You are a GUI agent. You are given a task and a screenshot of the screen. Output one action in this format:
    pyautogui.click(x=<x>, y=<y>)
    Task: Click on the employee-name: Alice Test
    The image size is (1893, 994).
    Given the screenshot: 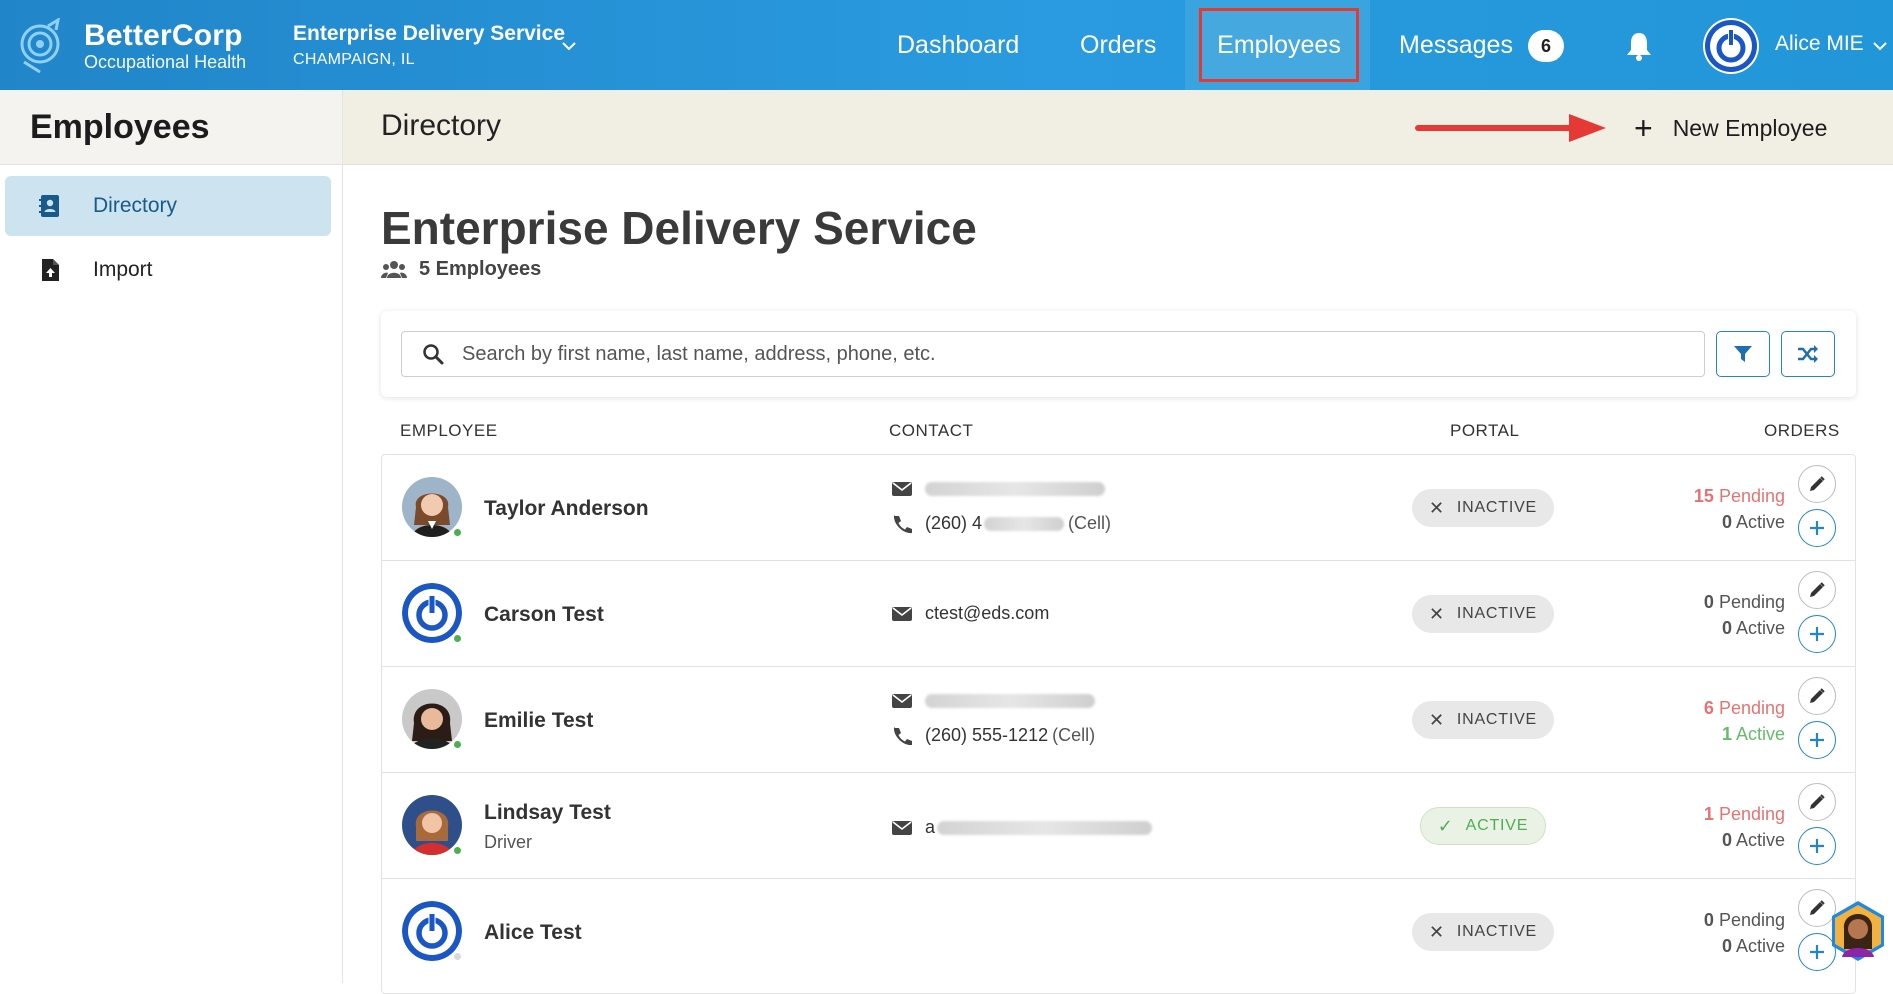 What is the action you would take?
    pyautogui.click(x=533, y=933)
    